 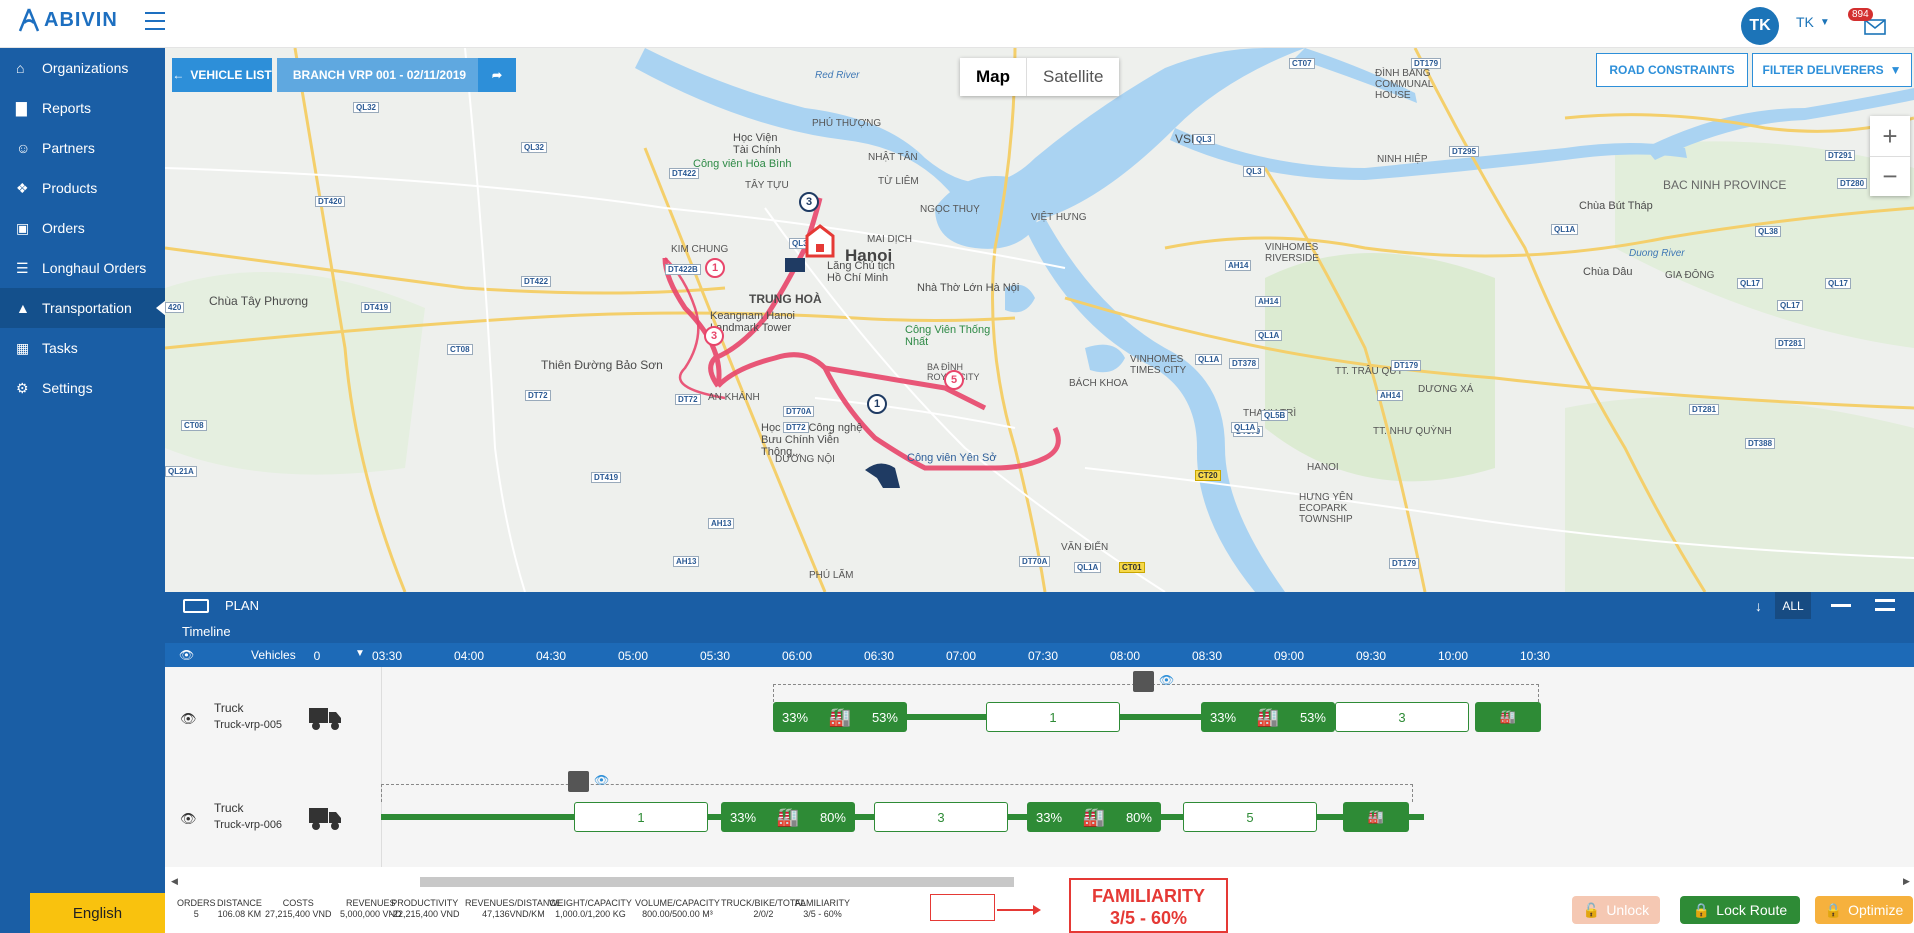 What do you see at coordinates (178, 75) in the screenshot?
I see `arrow-left-icon: ←` at bounding box center [178, 75].